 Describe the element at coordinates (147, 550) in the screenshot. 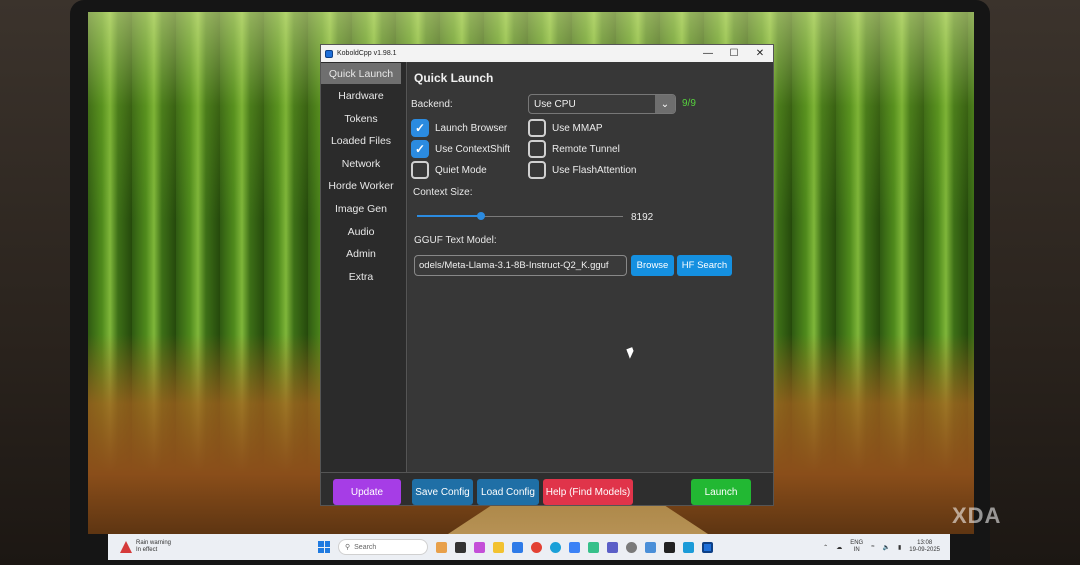

I see `weather-subtitle: In effect` at that location.